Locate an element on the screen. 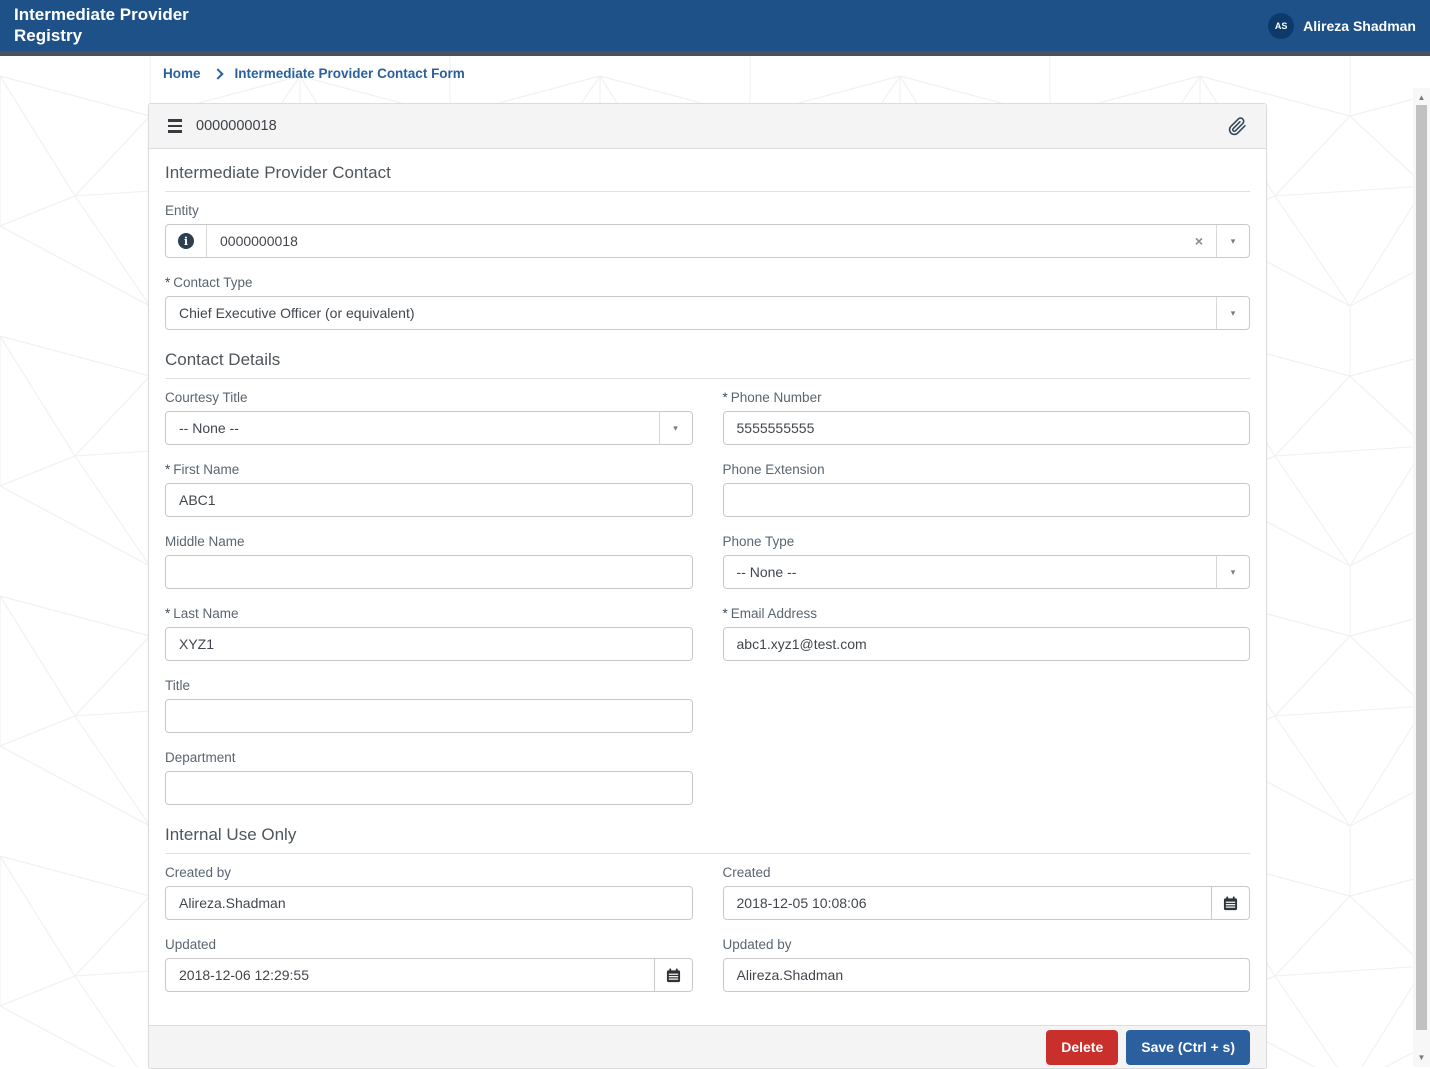  save-button: Save (Ctrl + s) is located at coordinates (1188, 1047).